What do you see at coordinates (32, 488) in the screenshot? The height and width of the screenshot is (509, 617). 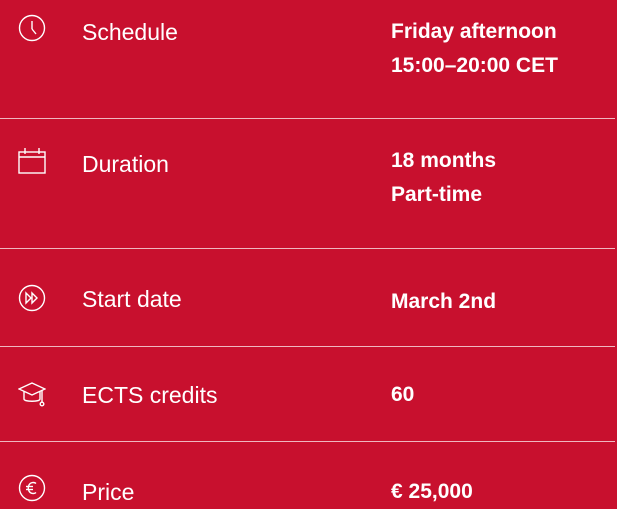 I see `euro-icon` at bounding box center [32, 488].